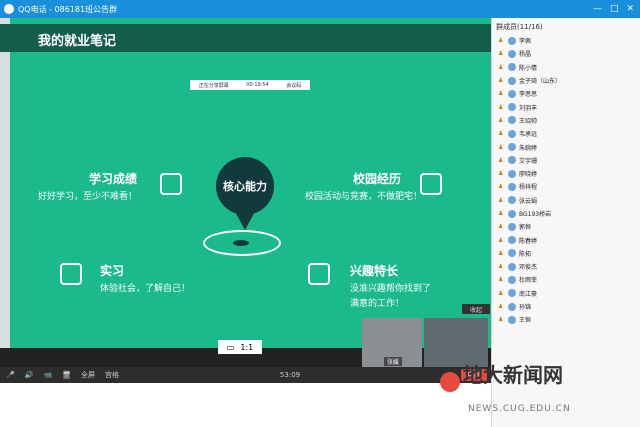 The height and width of the screenshot is (427, 640). I want to click on block-campus-sub: 校园活动与竞赛，不做肥宅！, so click(364, 197).